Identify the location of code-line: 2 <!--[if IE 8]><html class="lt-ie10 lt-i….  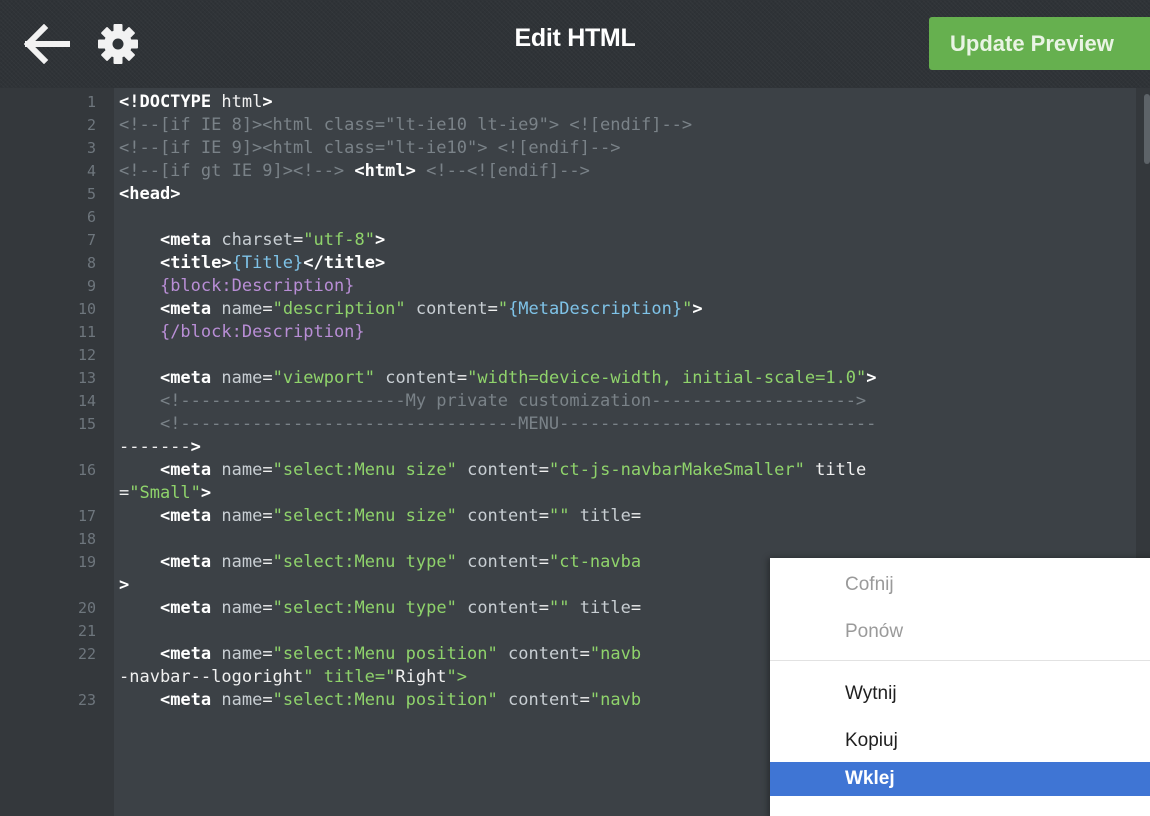
(575, 125).